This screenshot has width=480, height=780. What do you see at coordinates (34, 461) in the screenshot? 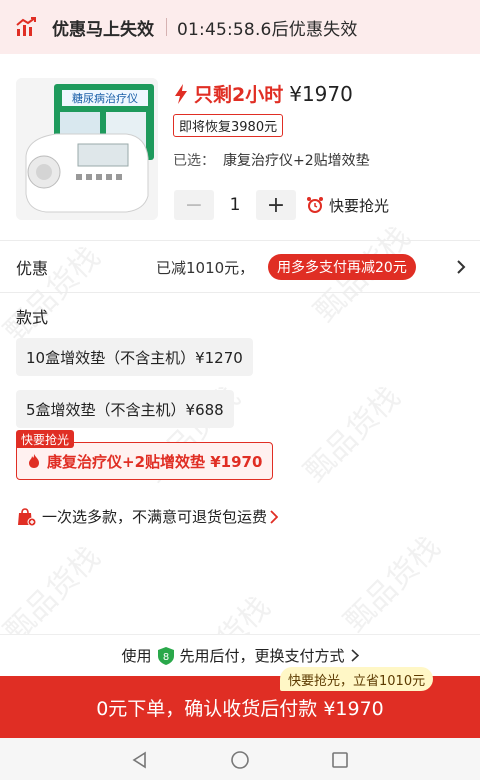
I see `fire-icon` at bounding box center [34, 461].